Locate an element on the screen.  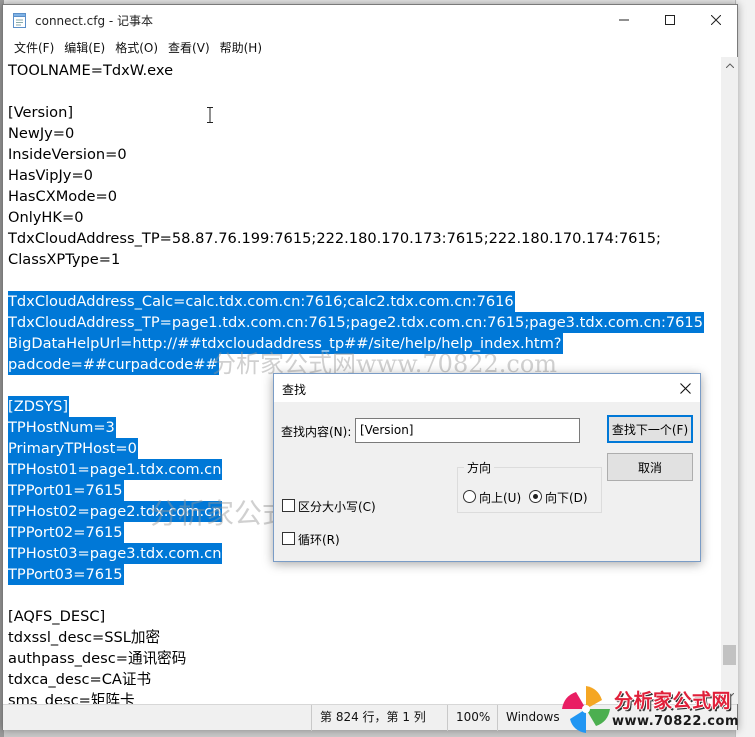
maximize-button is located at coordinates (670, 20).